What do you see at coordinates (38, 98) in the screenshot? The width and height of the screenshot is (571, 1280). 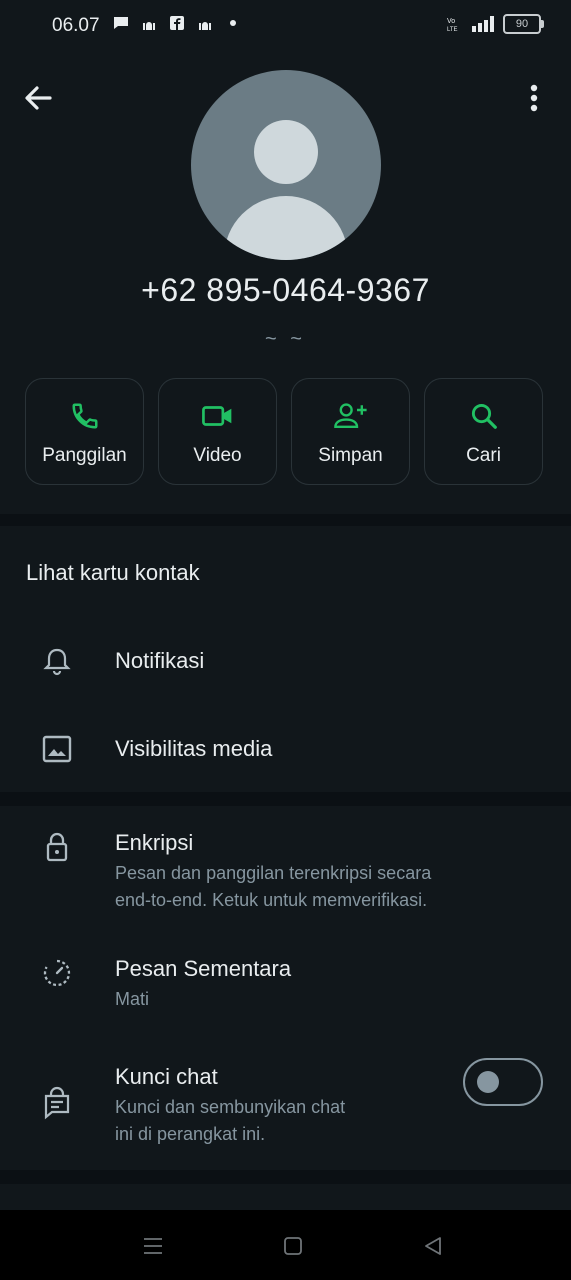 I see `back-arrow-icon` at bounding box center [38, 98].